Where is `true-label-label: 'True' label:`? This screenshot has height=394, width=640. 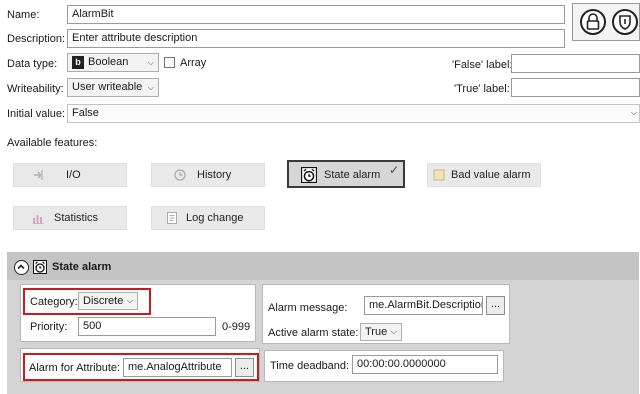 true-label-label: 'True' label: is located at coordinates (482, 89).